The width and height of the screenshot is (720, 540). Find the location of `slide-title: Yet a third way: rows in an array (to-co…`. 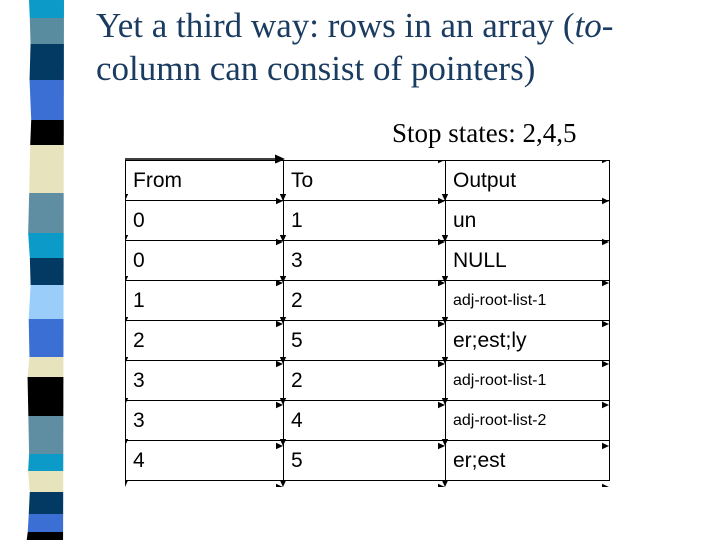

slide-title: Yet a third way: rows in an array (to-co… is located at coordinates (402, 47).